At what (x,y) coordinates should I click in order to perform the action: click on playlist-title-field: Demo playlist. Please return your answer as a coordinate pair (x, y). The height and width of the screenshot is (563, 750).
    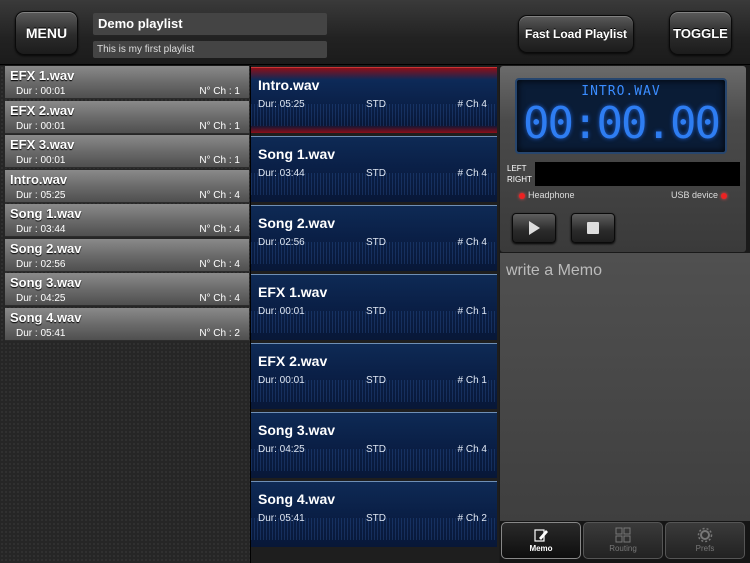
    Looking at the image, I should click on (210, 24).